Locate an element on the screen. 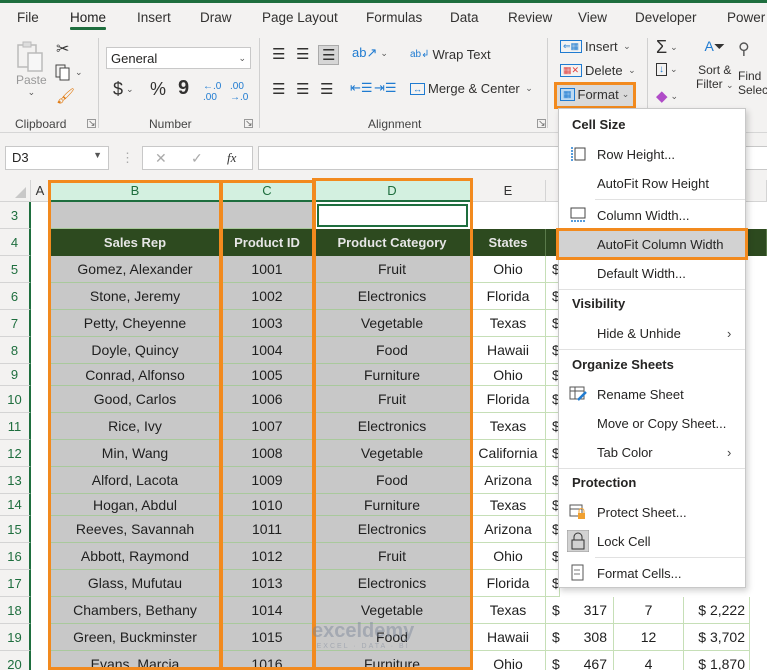 Image resolution: width=767 pixels, height=670 pixels. table-cell: Conrad, Alfonso is located at coordinates (135, 375).